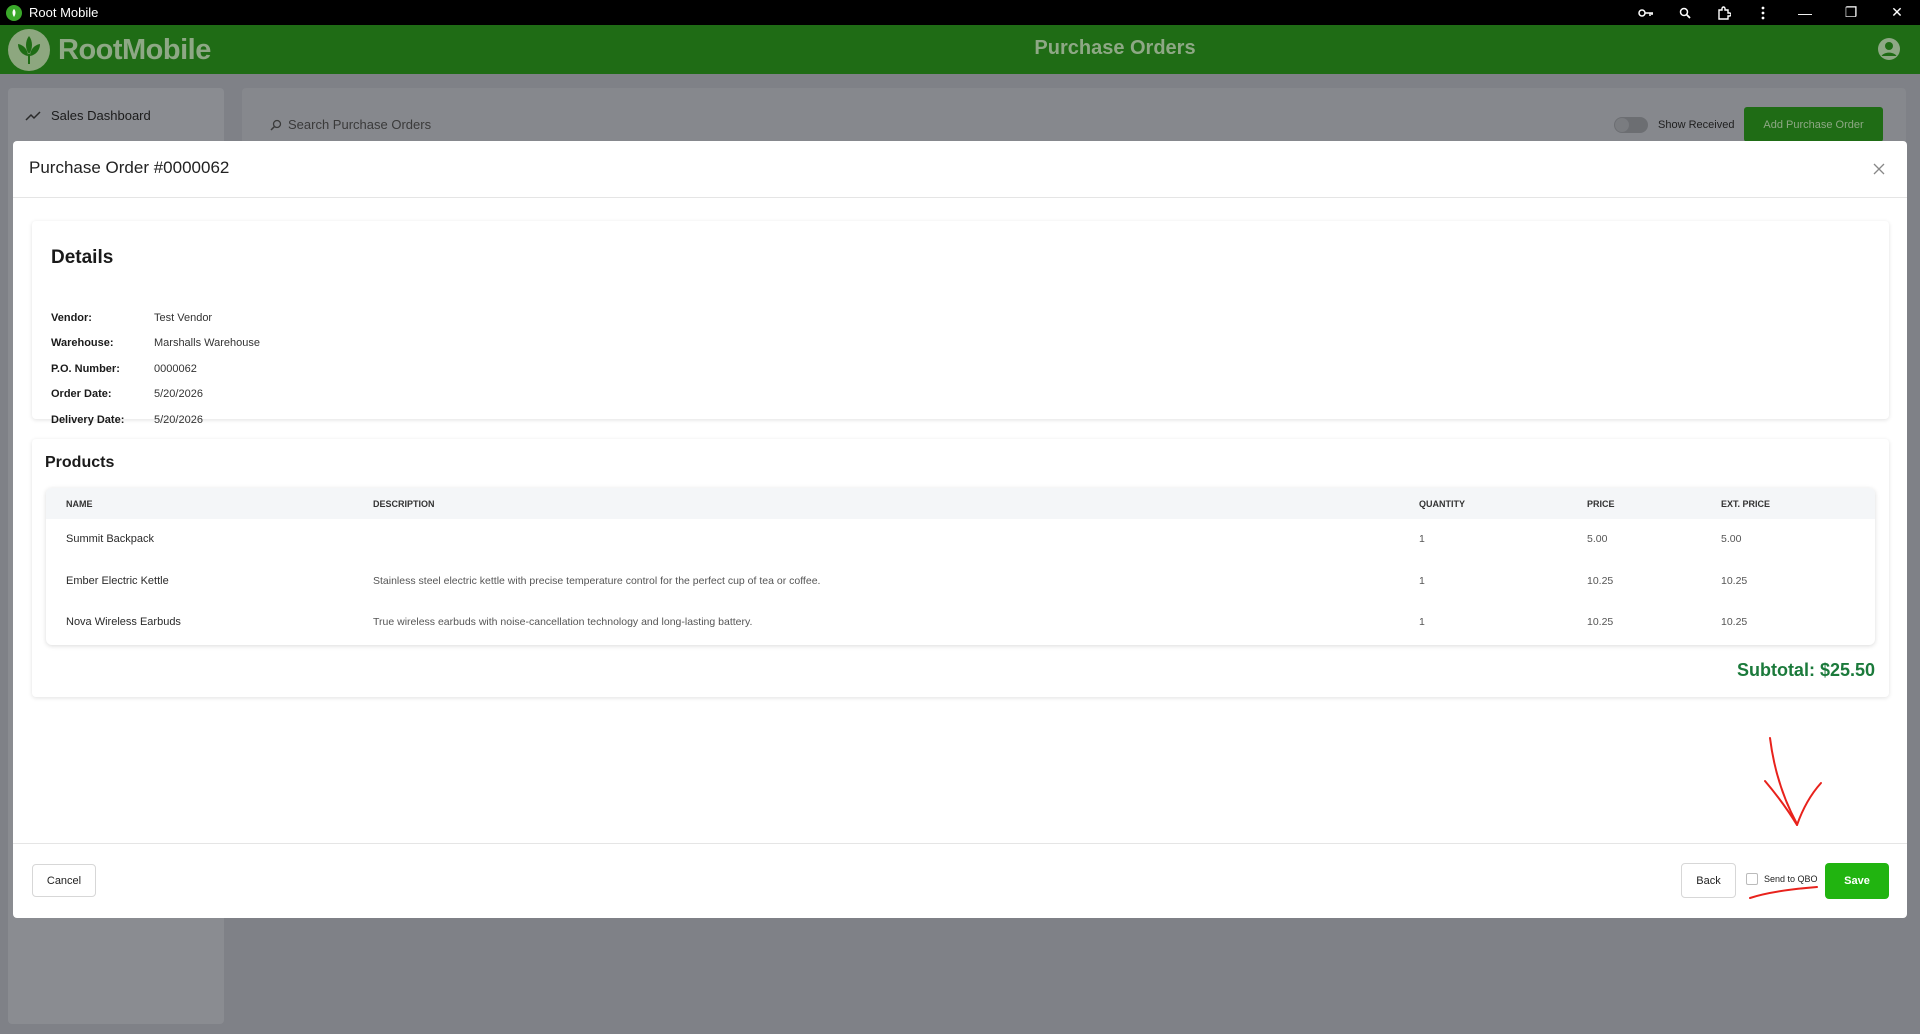 This screenshot has width=1920, height=1034. I want to click on sidebar-item-label: Sales Dashboard, so click(101, 115).